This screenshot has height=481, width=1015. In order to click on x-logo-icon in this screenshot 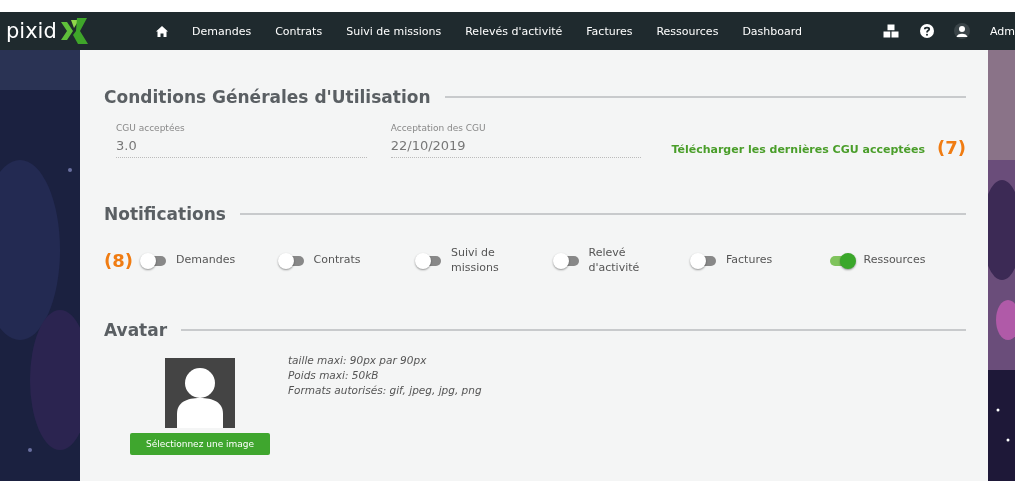, I will do `click(75, 31)`.